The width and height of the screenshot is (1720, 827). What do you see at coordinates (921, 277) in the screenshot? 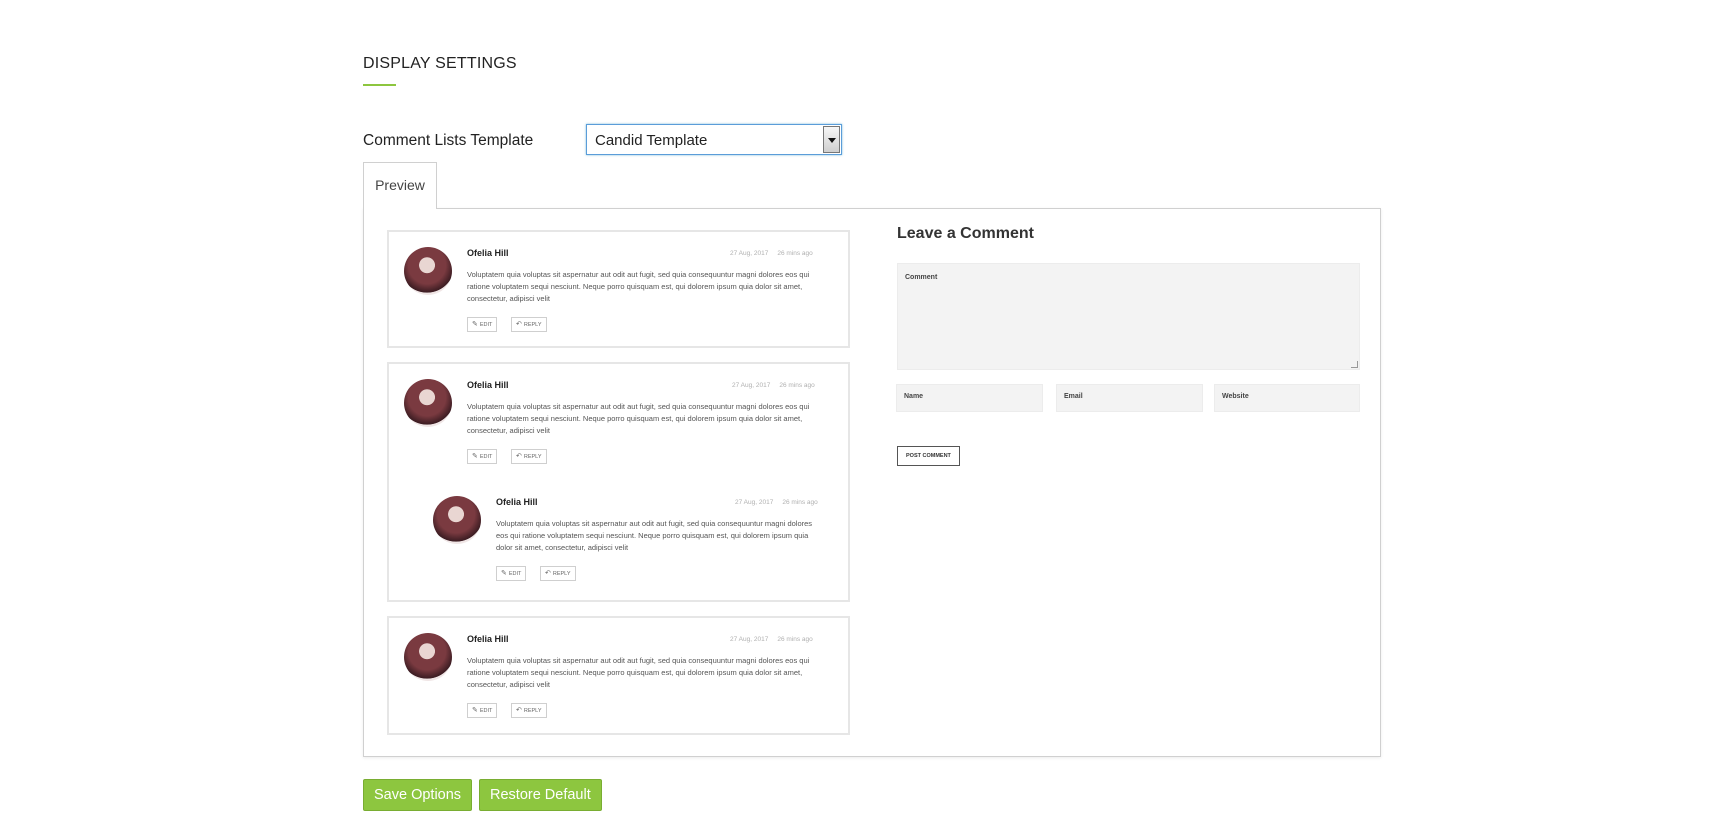
I see `comment-placeholder: Comment` at bounding box center [921, 277].